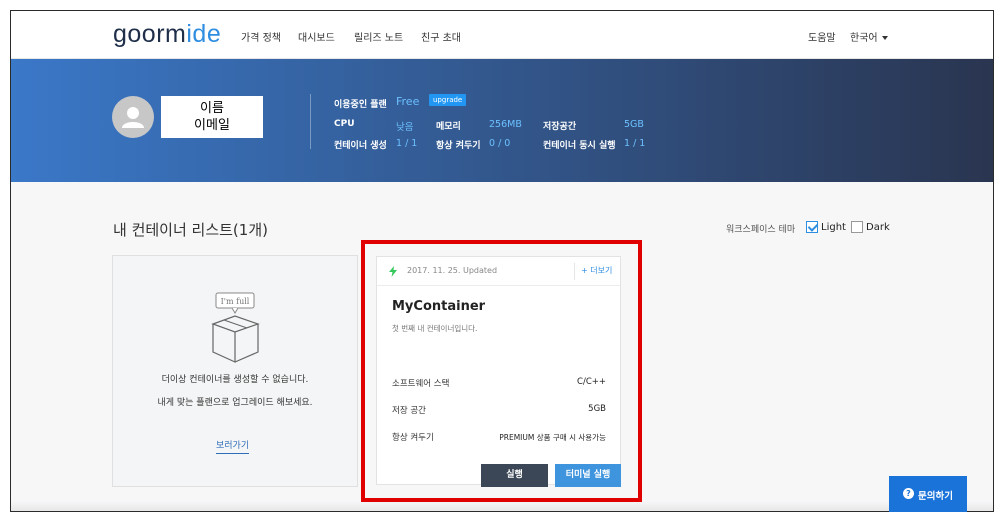 This screenshot has height=522, width=1005. What do you see at coordinates (439, 306) in the screenshot?
I see `container-name: MyContainer` at bounding box center [439, 306].